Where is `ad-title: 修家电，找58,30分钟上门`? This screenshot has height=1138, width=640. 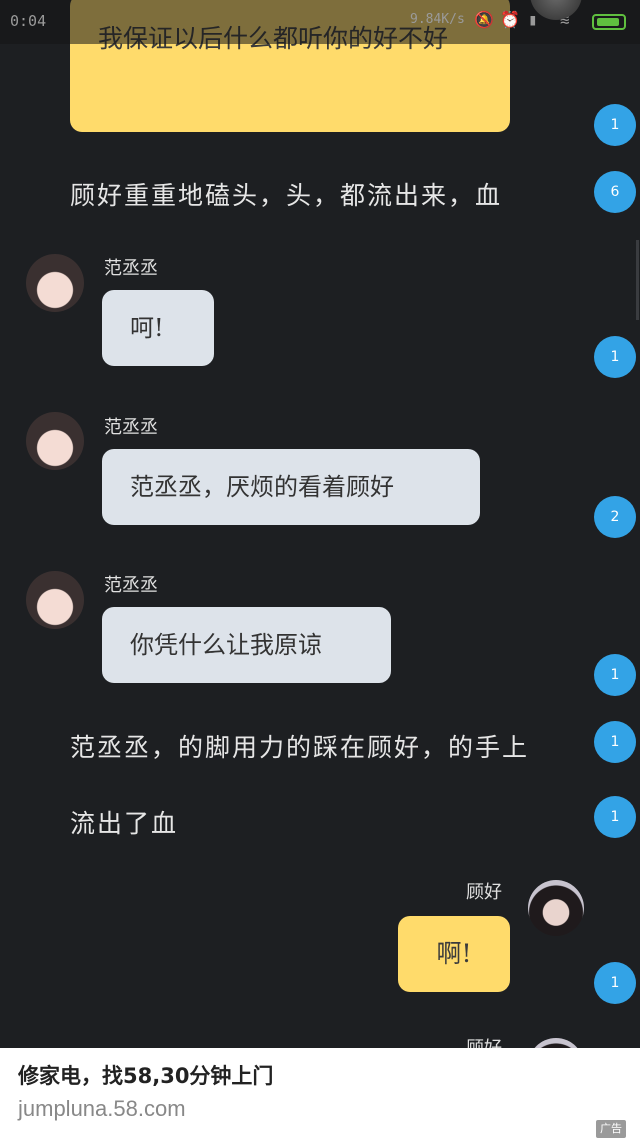
ad-title: 修家电，找58,30分钟上门 is located at coordinates (145, 1075).